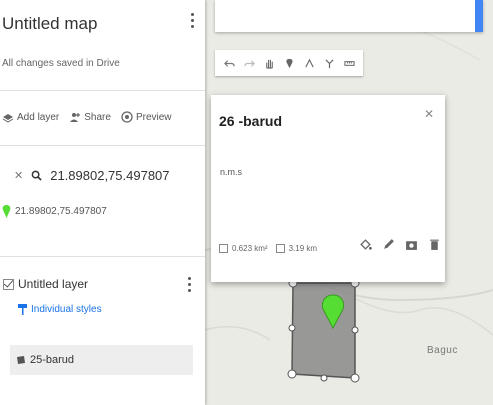  What do you see at coordinates (109, 175) in the screenshot?
I see `search-query: 21.89802,75.497807` at bounding box center [109, 175].